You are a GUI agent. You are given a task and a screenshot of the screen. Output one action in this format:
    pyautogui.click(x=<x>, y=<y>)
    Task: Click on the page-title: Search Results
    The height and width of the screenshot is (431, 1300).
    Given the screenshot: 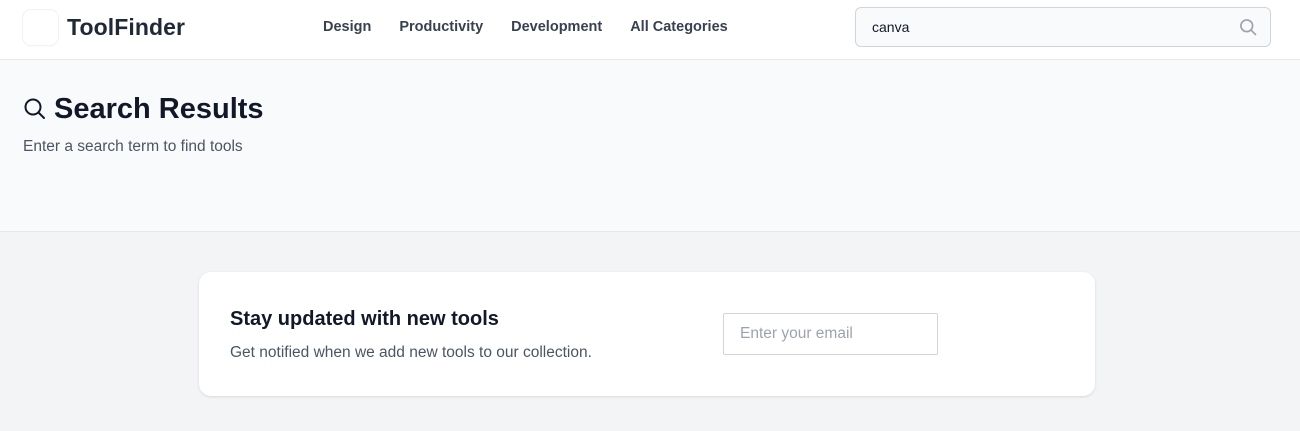 What is the action you would take?
    pyautogui.click(x=159, y=109)
    